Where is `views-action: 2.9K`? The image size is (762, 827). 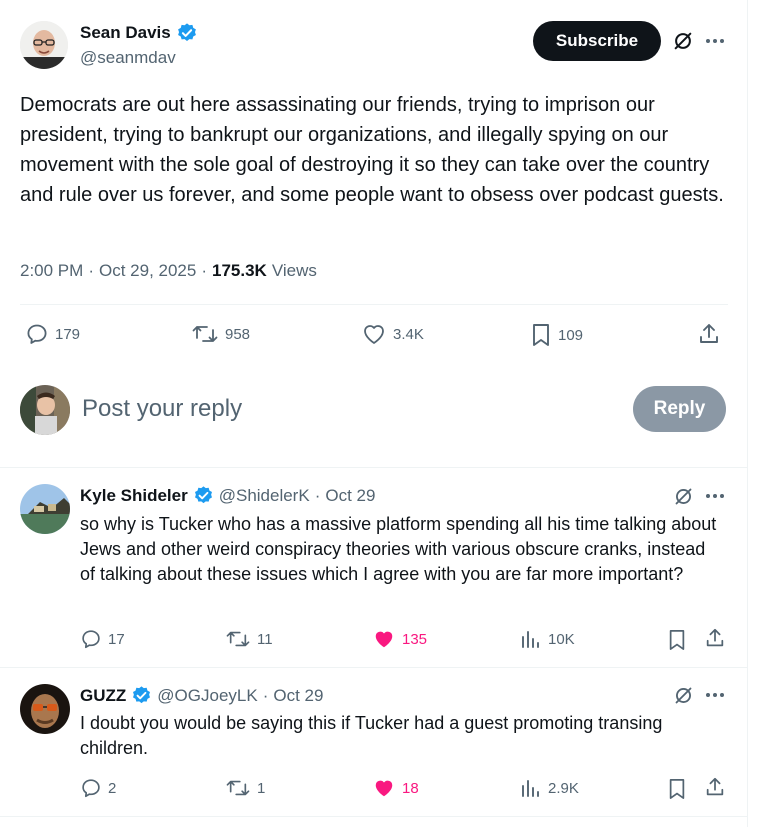
views-action: 2.9K is located at coordinates (549, 788).